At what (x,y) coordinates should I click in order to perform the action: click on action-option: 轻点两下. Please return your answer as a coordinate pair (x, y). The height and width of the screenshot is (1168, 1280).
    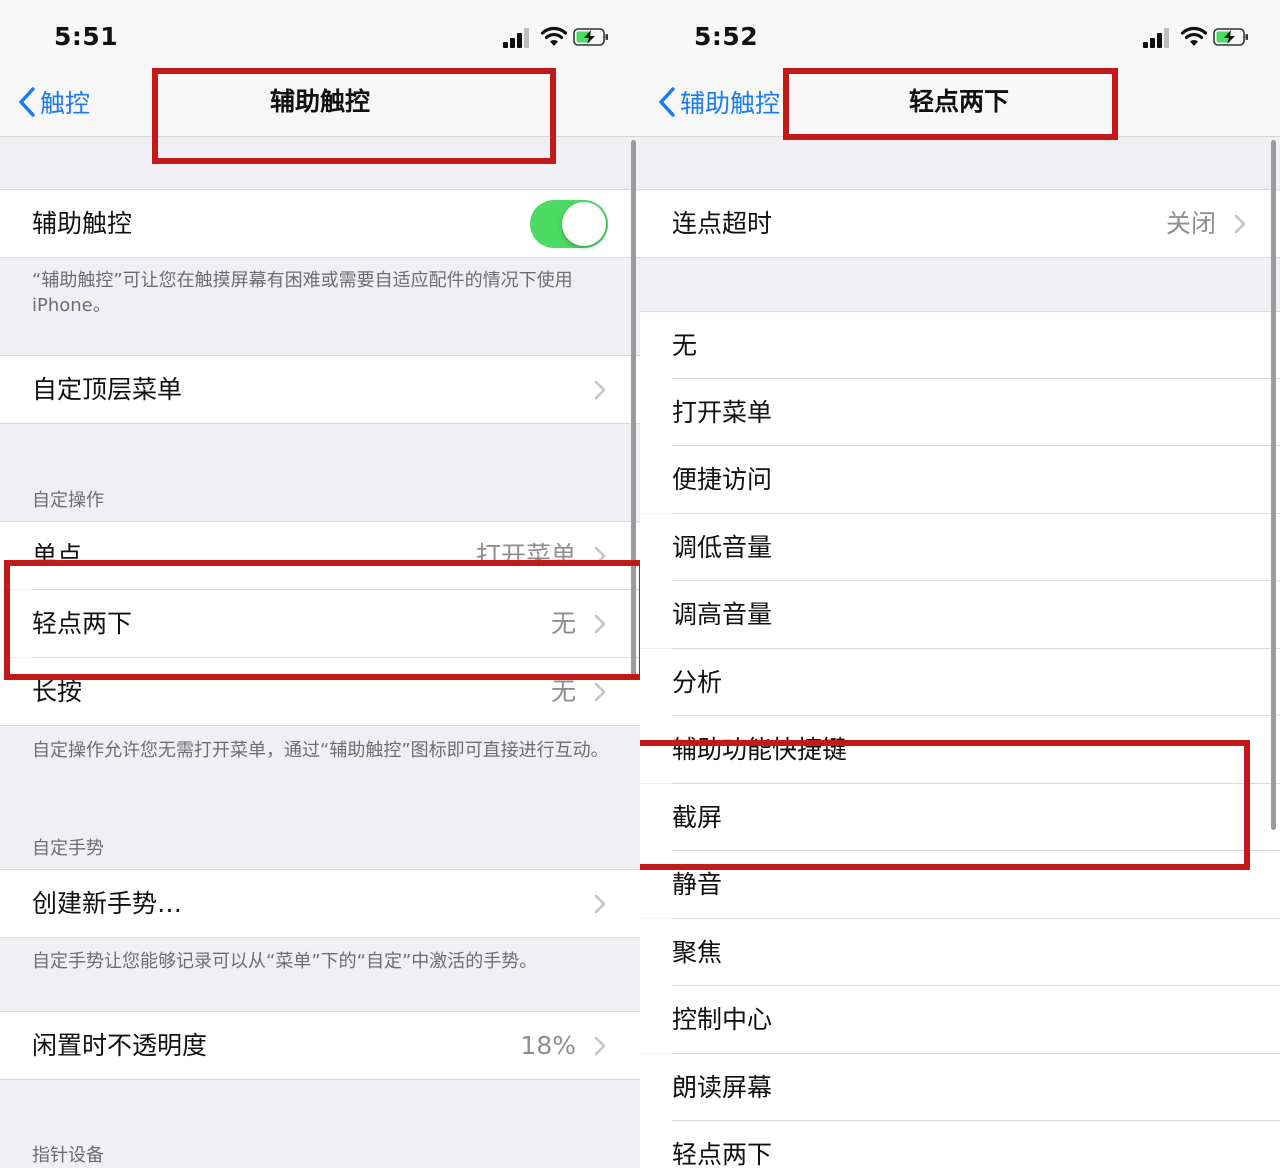
    Looking at the image, I should click on (960, 1144).